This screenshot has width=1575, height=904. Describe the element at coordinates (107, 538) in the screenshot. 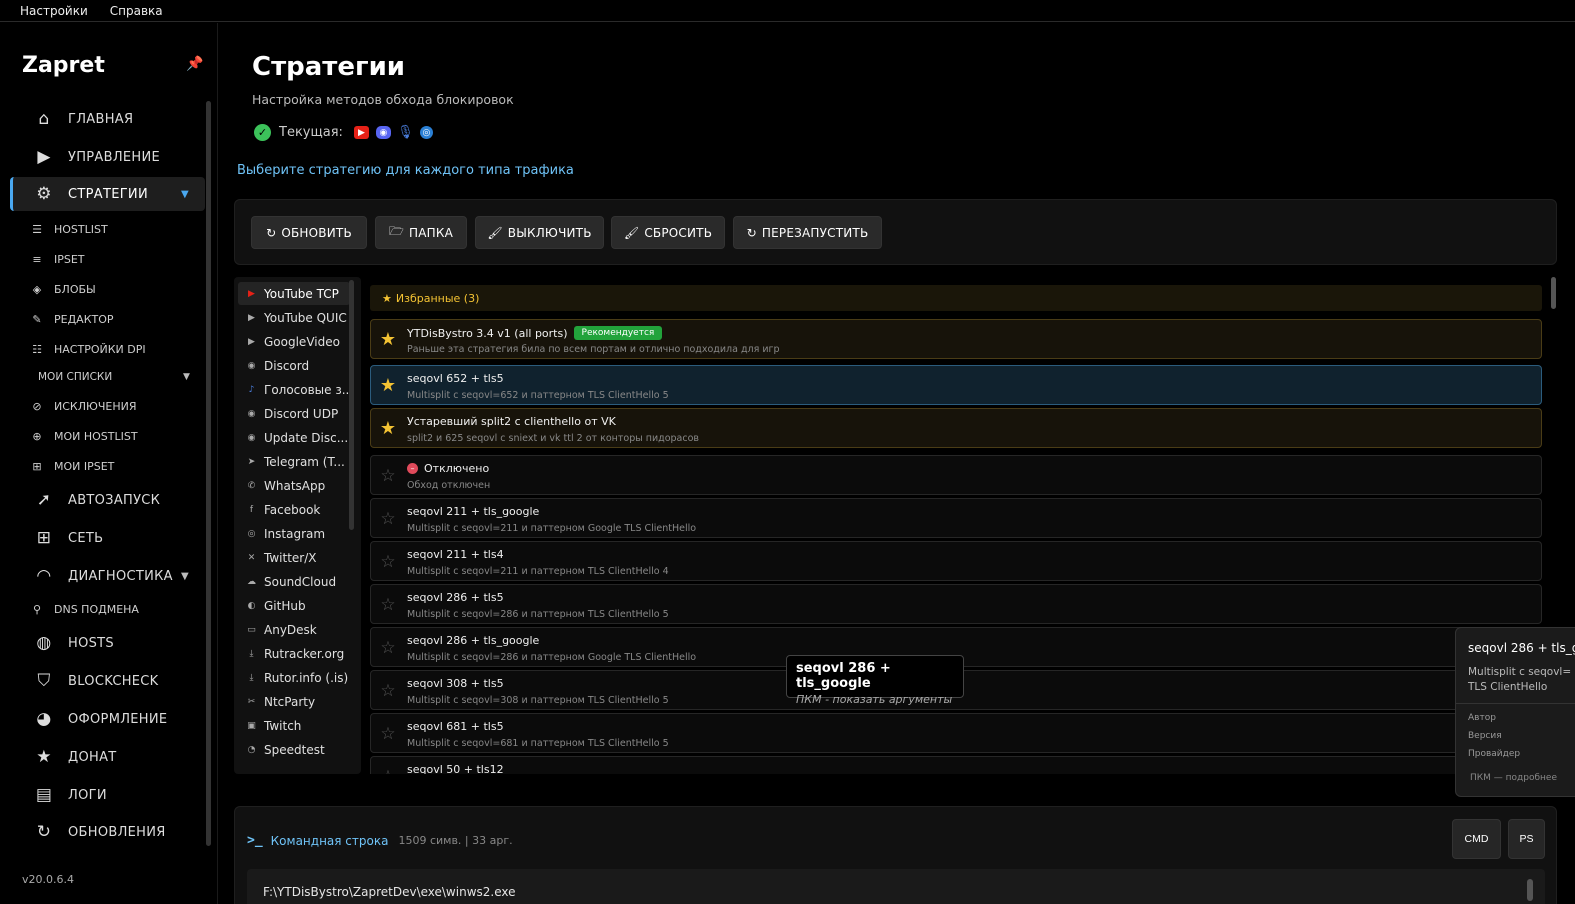

I see `sidebar-item-network: ⊞ СЕТЬ` at that location.